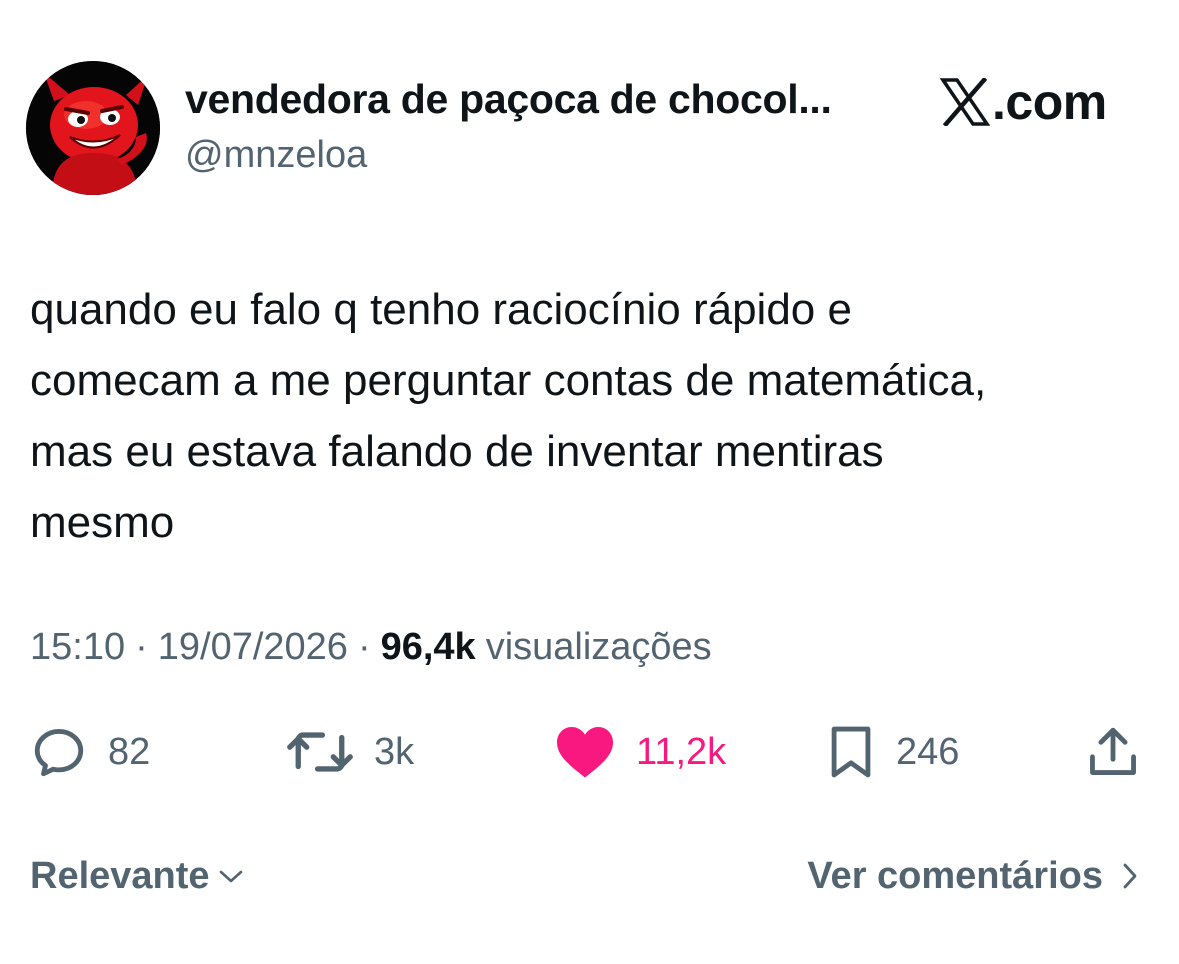 The height and width of the screenshot is (964, 1179). What do you see at coordinates (851, 752) in the screenshot?
I see `bookmark-icon` at bounding box center [851, 752].